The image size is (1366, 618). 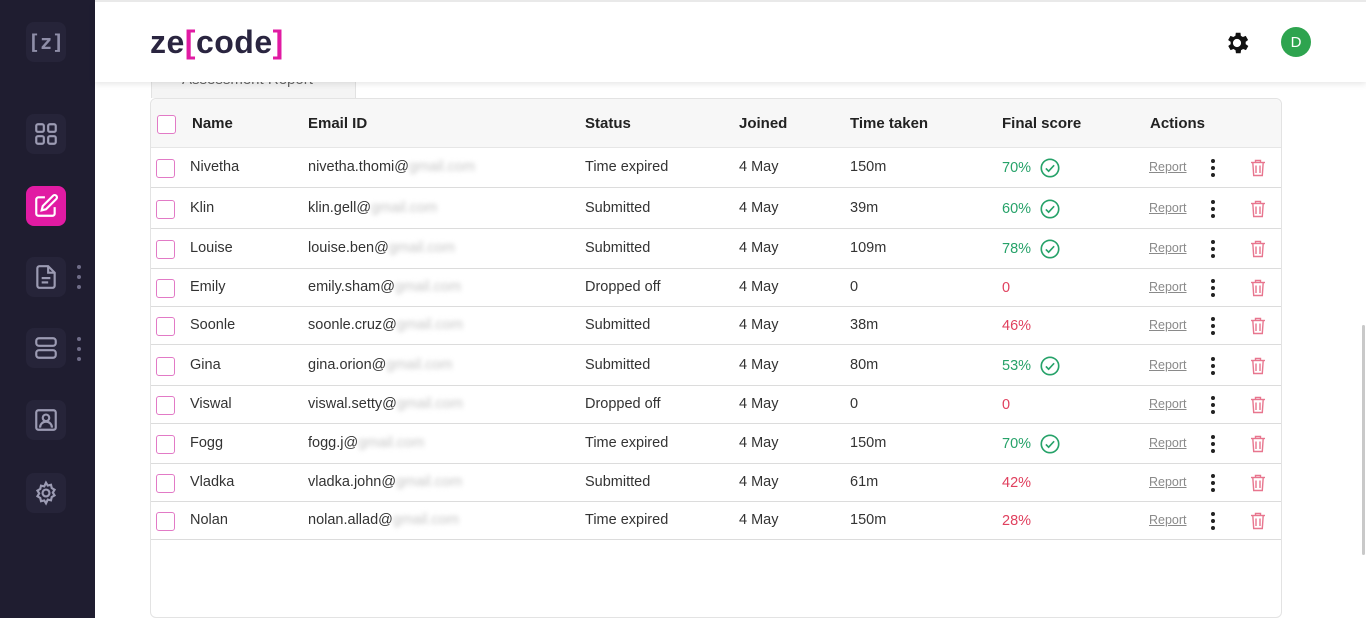 I want to click on column-header-email: Email ID, so click(x=337, y=123).